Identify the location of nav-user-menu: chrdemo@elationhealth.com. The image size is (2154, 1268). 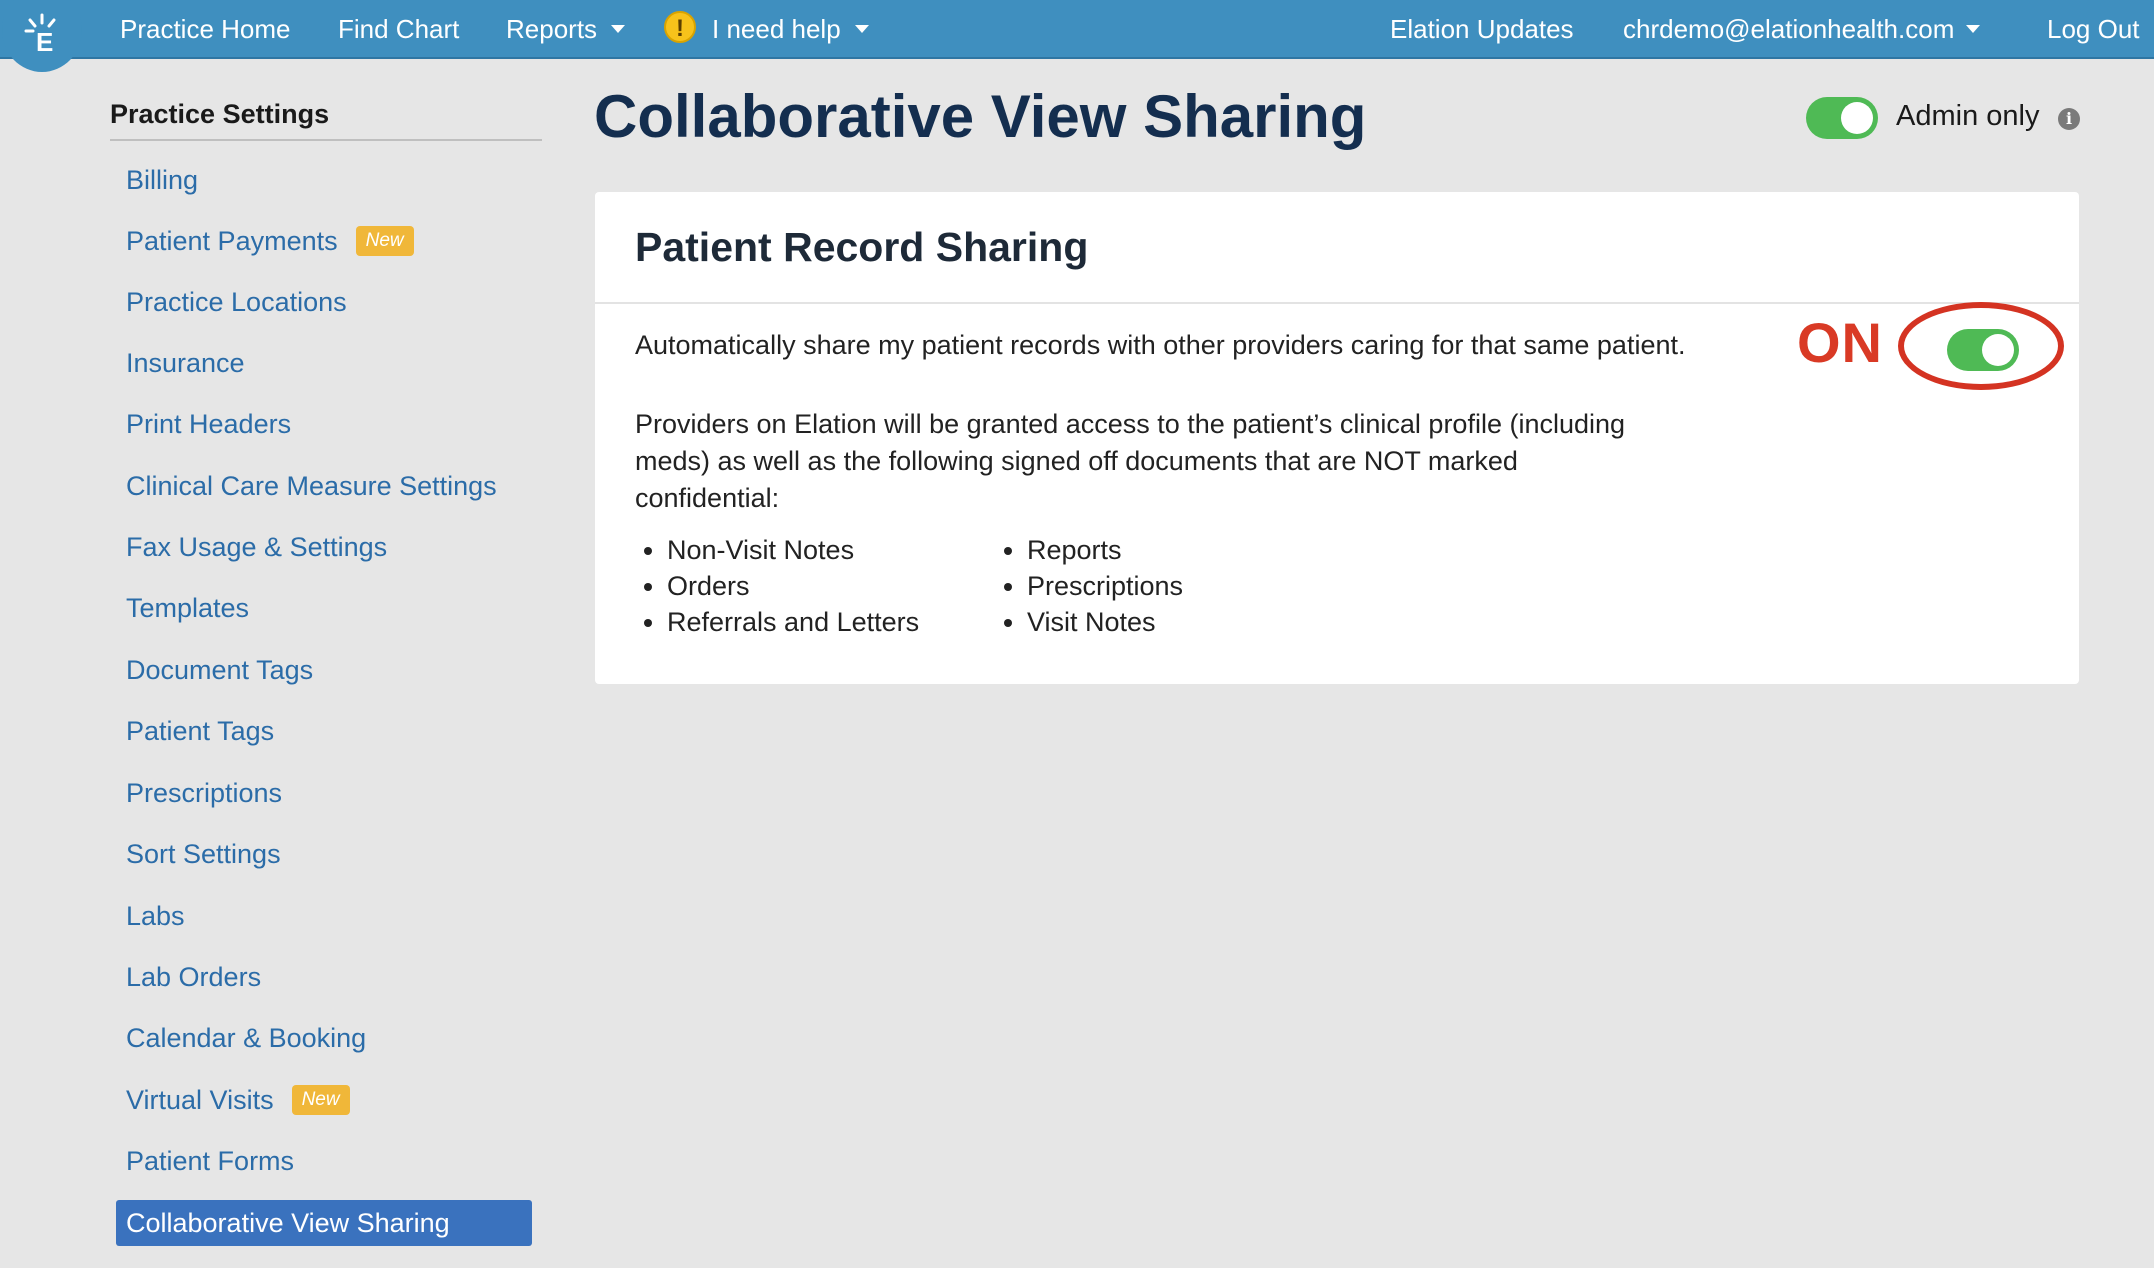
(1802, 29).